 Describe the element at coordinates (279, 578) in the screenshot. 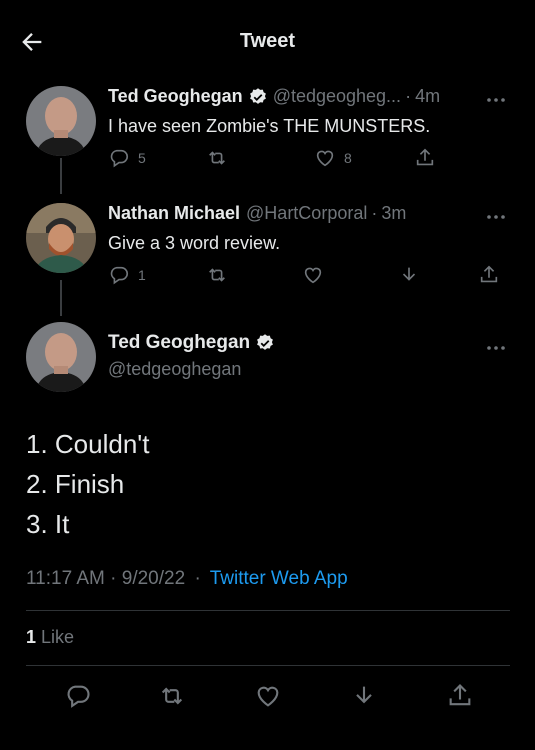

I see `source-link: Twitter Web App` at that location.